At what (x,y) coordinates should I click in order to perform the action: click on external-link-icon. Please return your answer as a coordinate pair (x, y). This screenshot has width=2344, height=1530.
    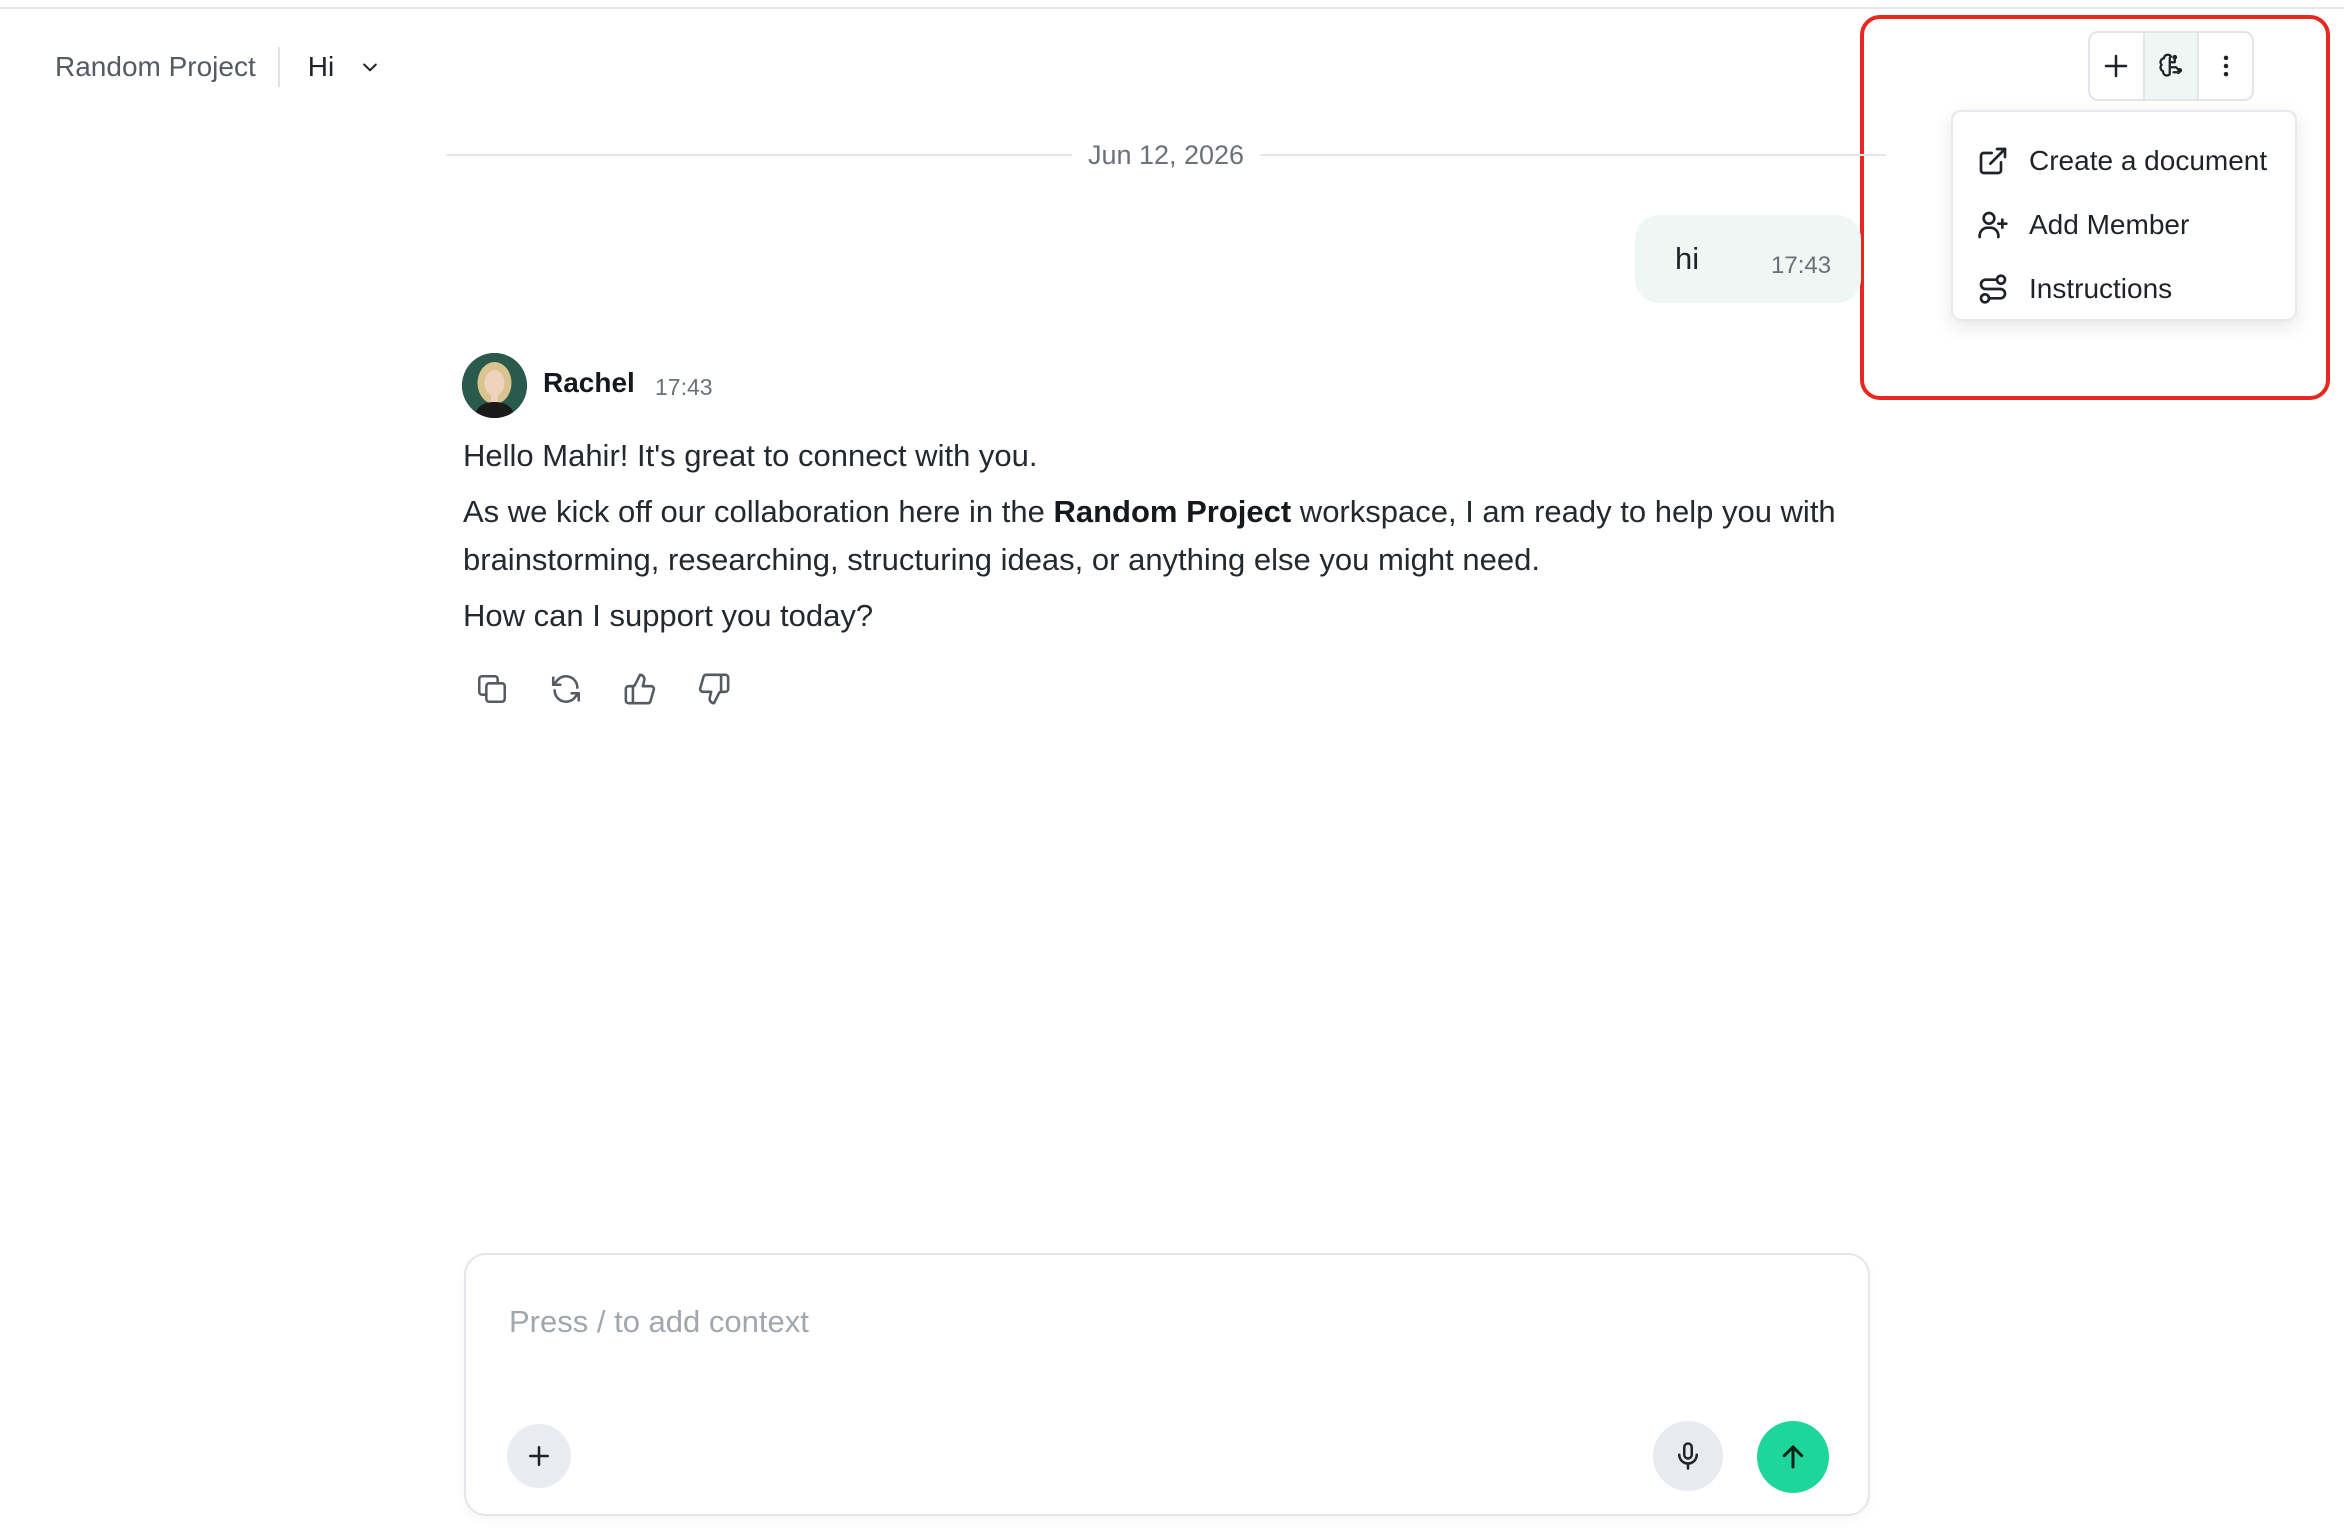
    Looking at the image, I should click on (1993, 161).